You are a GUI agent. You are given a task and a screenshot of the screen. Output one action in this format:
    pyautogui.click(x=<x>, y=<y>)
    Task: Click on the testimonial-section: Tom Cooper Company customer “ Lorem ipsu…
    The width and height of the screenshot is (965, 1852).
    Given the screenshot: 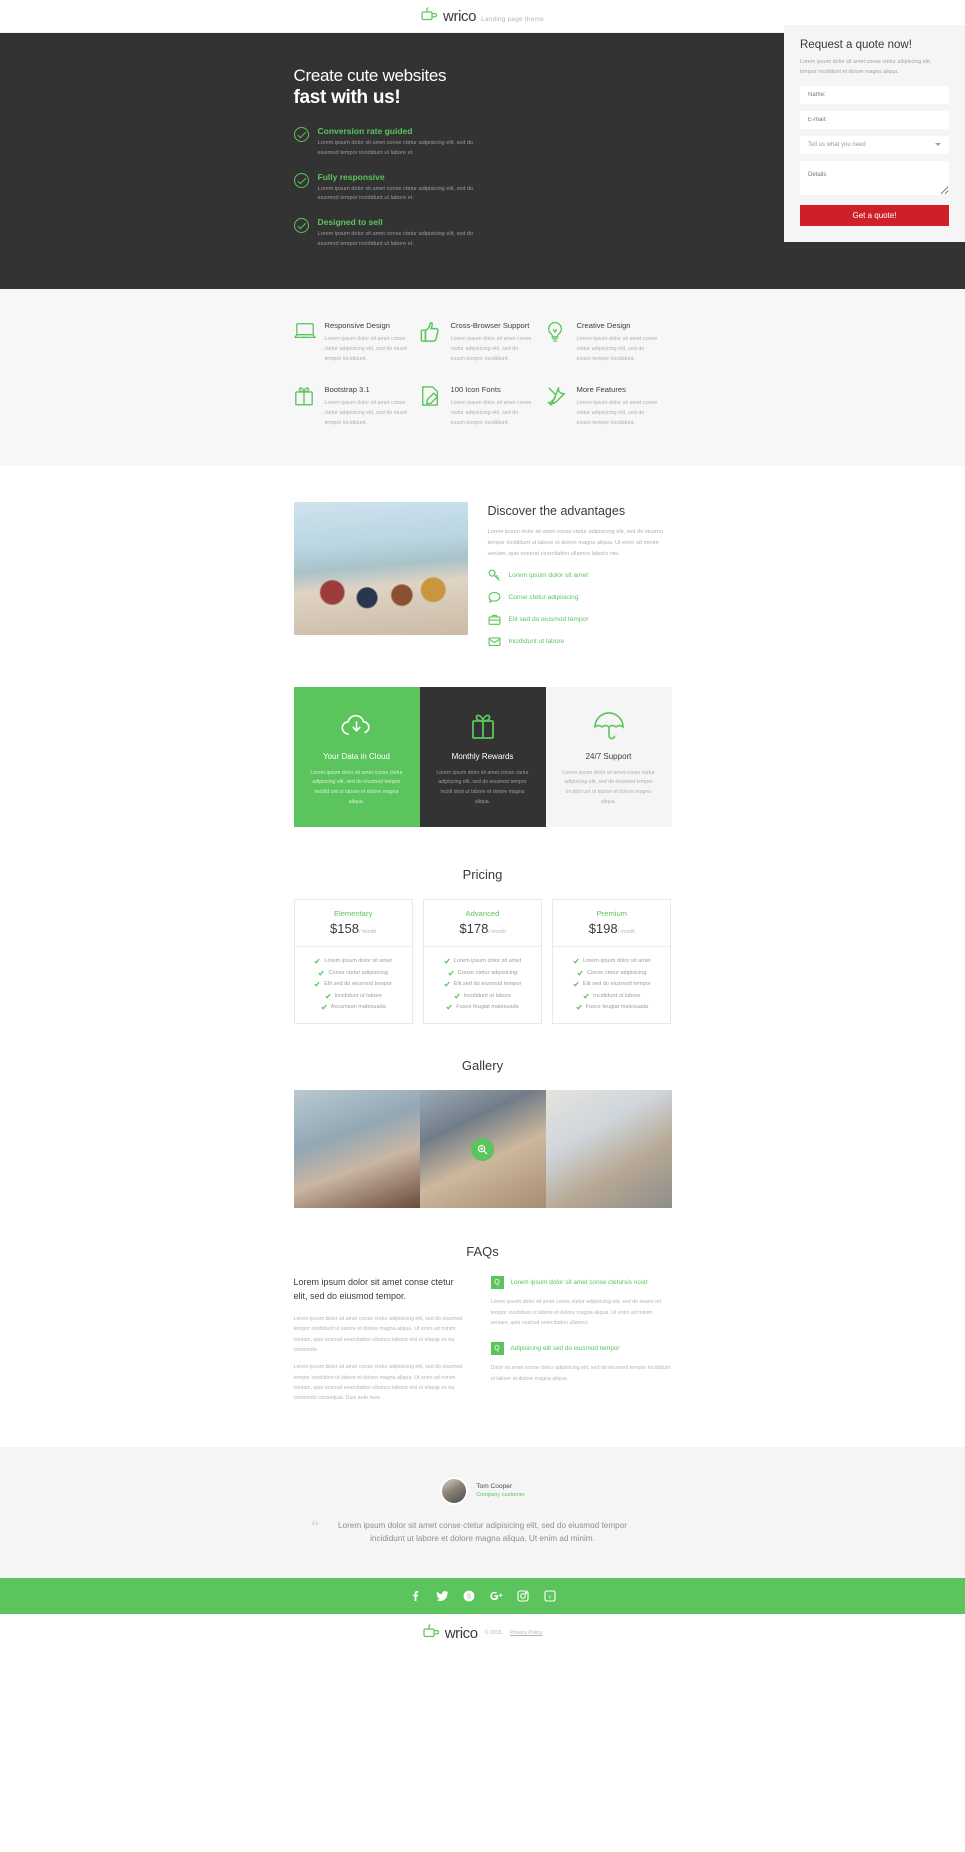 What is the action you would take?
    pyautogui.click(x=482, y=1512)
    